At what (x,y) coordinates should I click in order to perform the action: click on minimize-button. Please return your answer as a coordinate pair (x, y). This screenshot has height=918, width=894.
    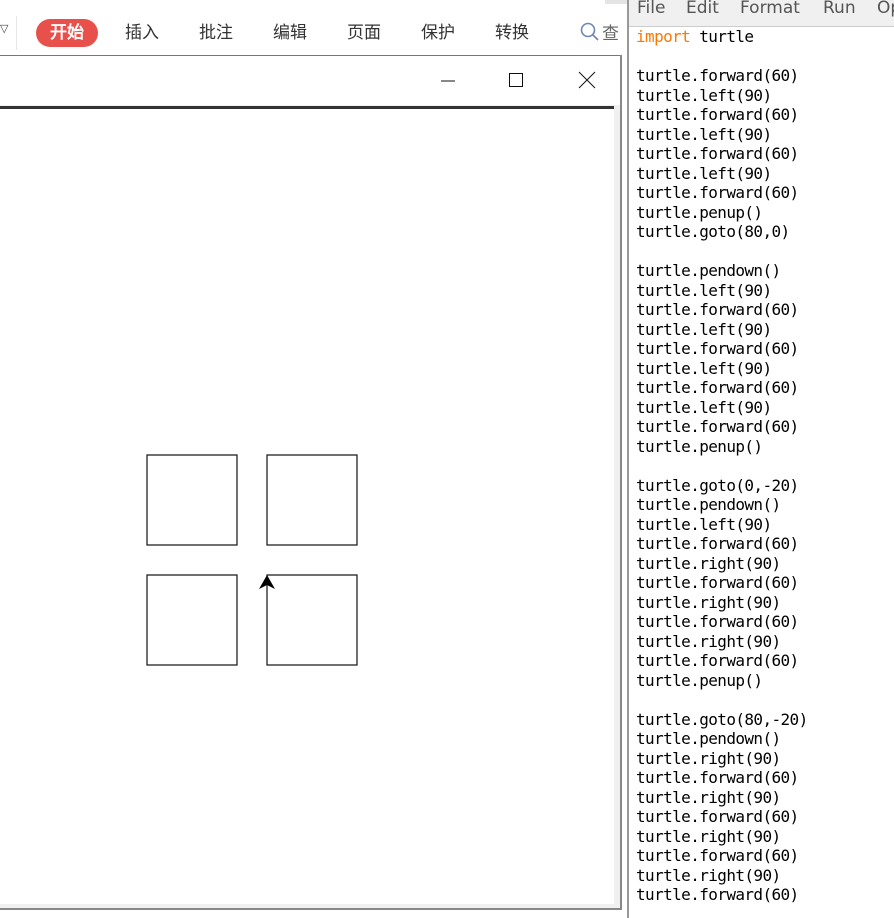
    Looking at the image, I should click on (448, 80).